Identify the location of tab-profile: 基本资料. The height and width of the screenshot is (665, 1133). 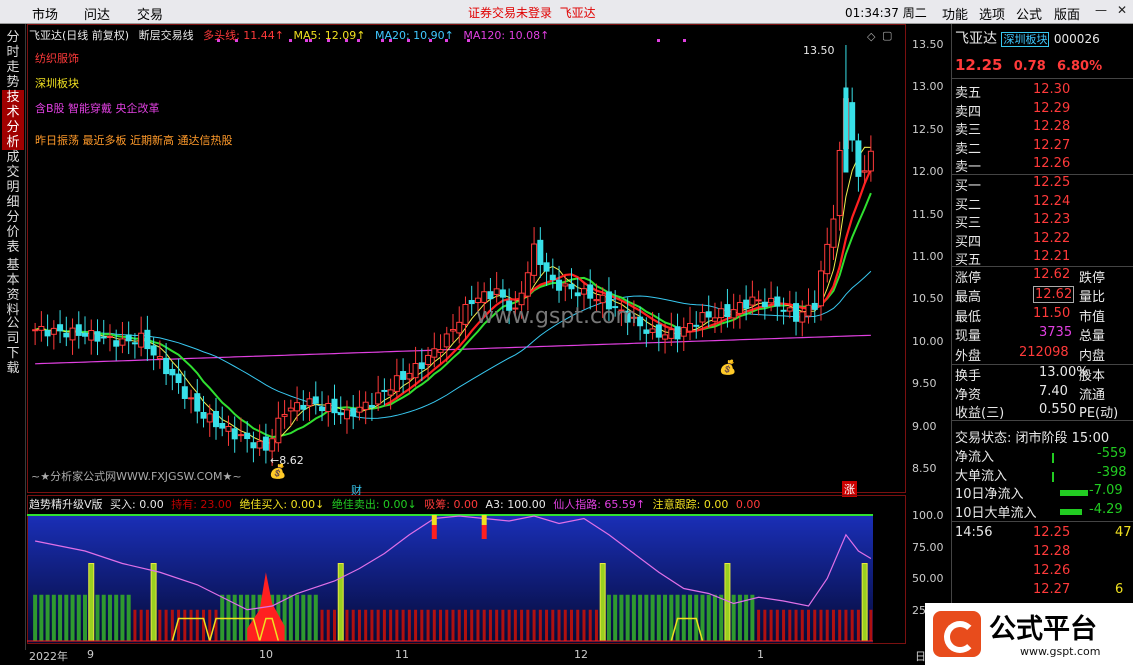
(13, 288).